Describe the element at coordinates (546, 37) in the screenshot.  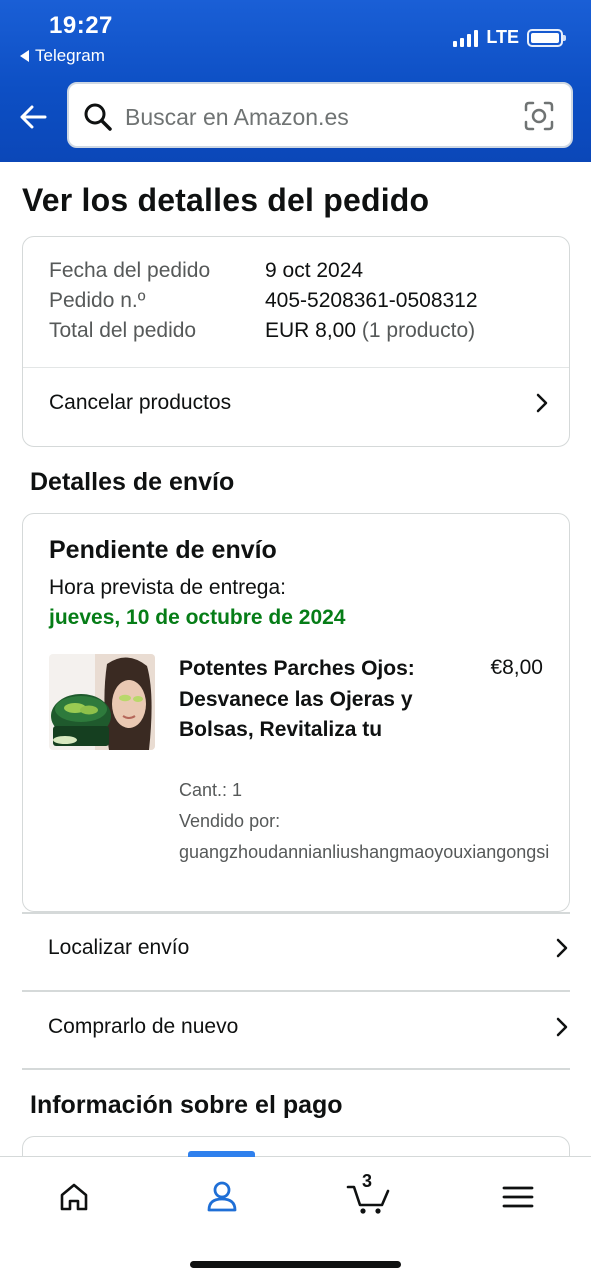
I see `battery-icon` at that location.